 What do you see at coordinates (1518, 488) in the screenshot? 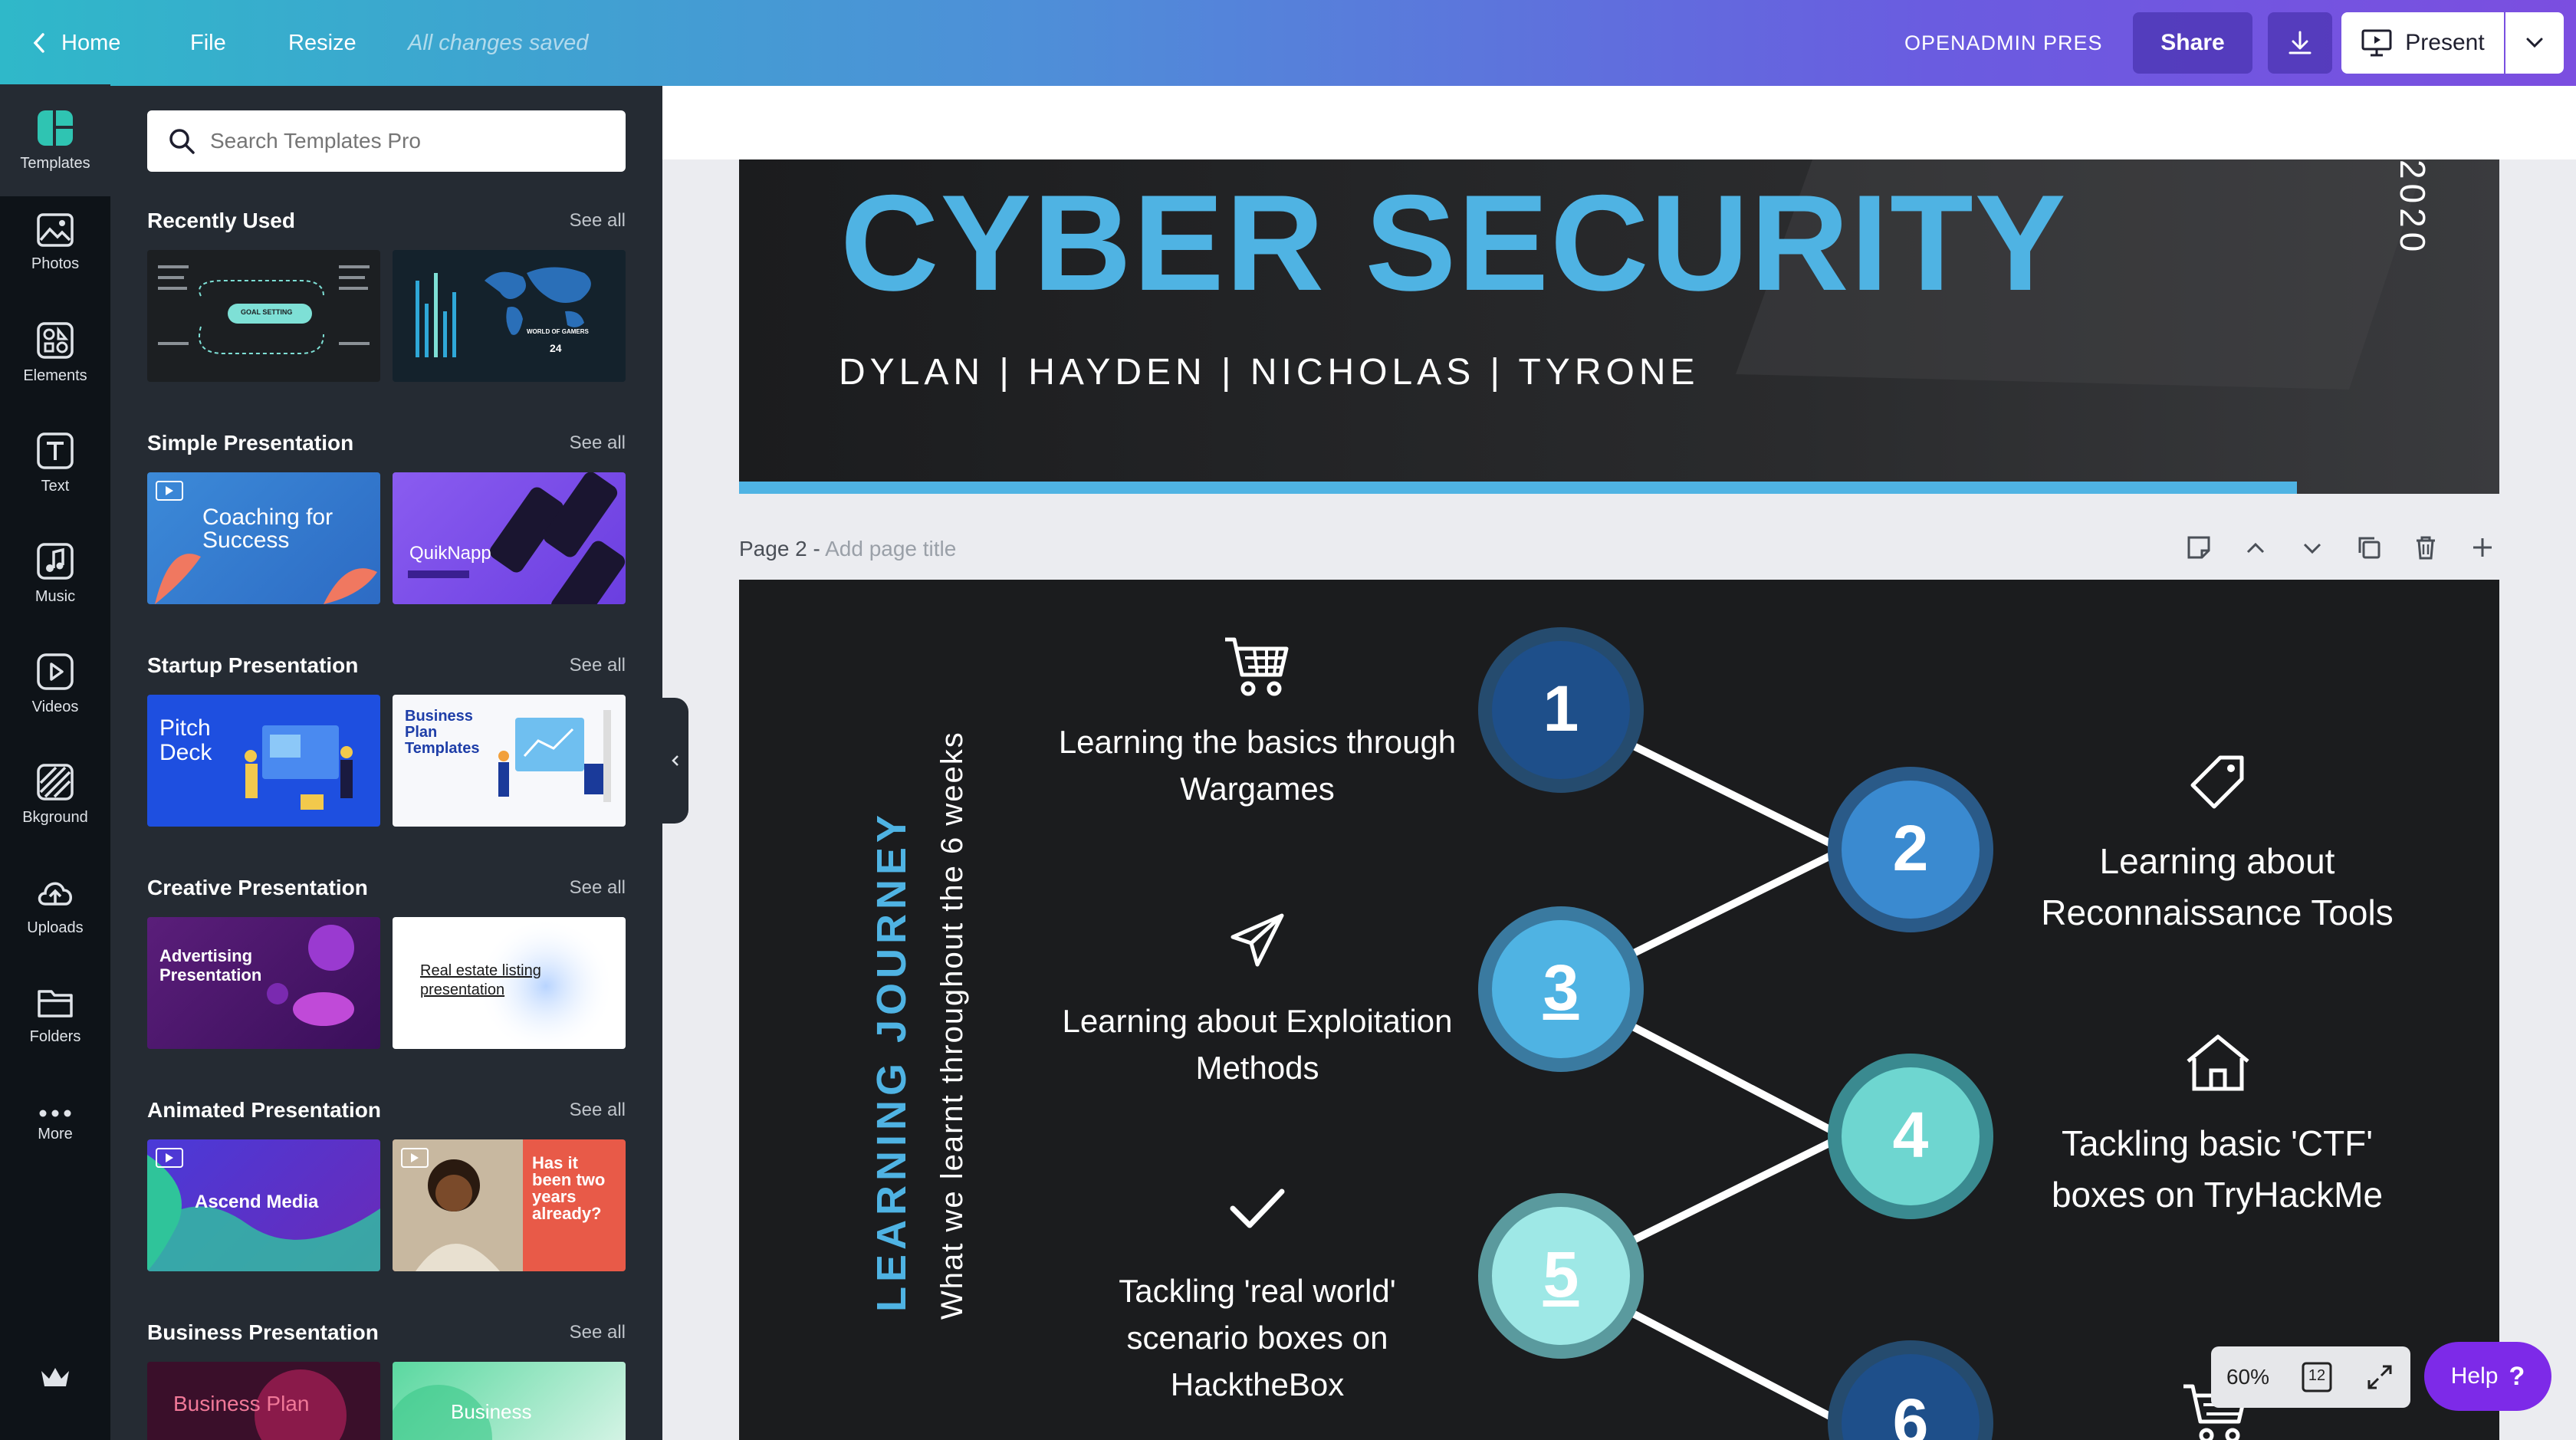
I see `accent-bar` at bounding box center [1518, 488].